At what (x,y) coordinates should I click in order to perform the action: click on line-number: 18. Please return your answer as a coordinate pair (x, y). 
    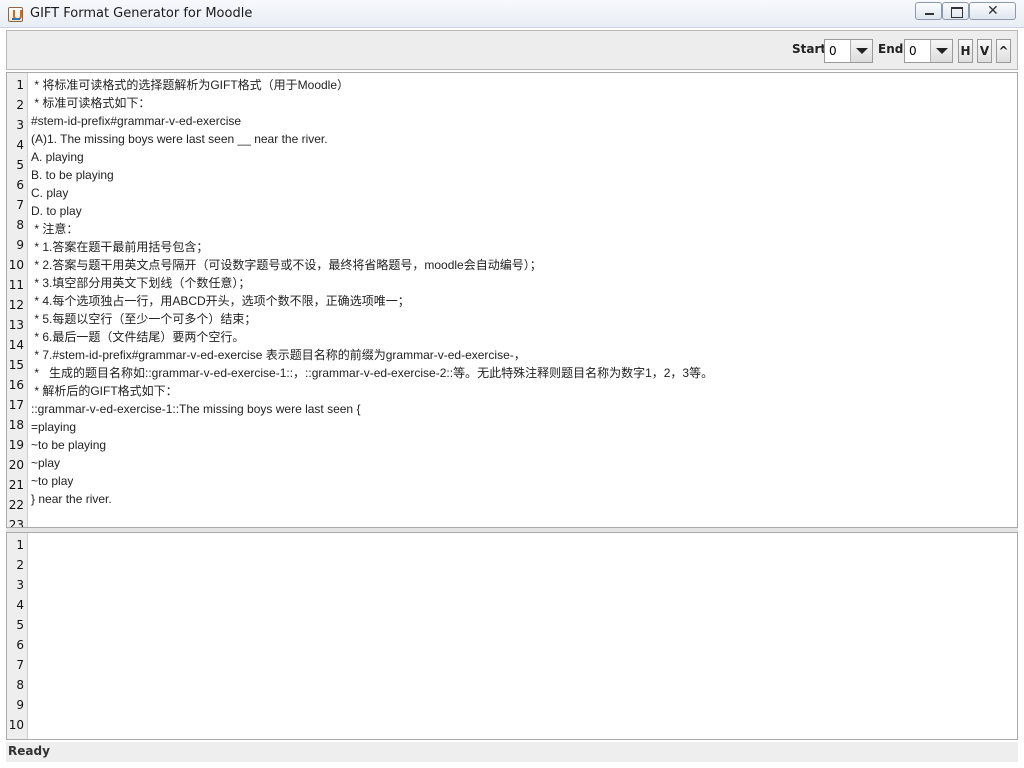
    Looking at the image, I should click on (16, 425).